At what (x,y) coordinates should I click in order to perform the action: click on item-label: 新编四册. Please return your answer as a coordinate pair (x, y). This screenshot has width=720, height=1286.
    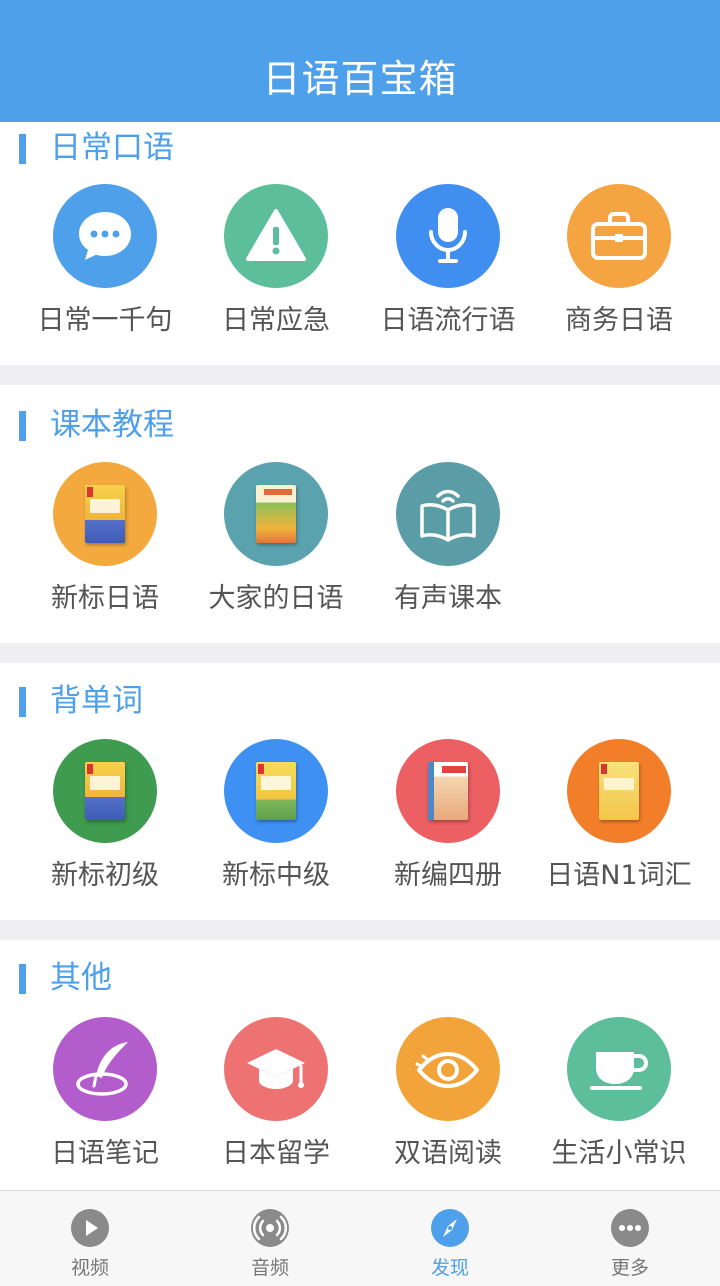
    Looking at the image, I should click on (448, 875).